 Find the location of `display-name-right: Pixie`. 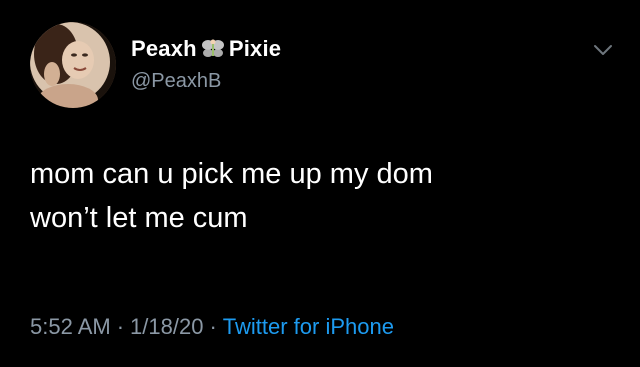

display-name-right: Pixie is located at coordinates (255, 49).